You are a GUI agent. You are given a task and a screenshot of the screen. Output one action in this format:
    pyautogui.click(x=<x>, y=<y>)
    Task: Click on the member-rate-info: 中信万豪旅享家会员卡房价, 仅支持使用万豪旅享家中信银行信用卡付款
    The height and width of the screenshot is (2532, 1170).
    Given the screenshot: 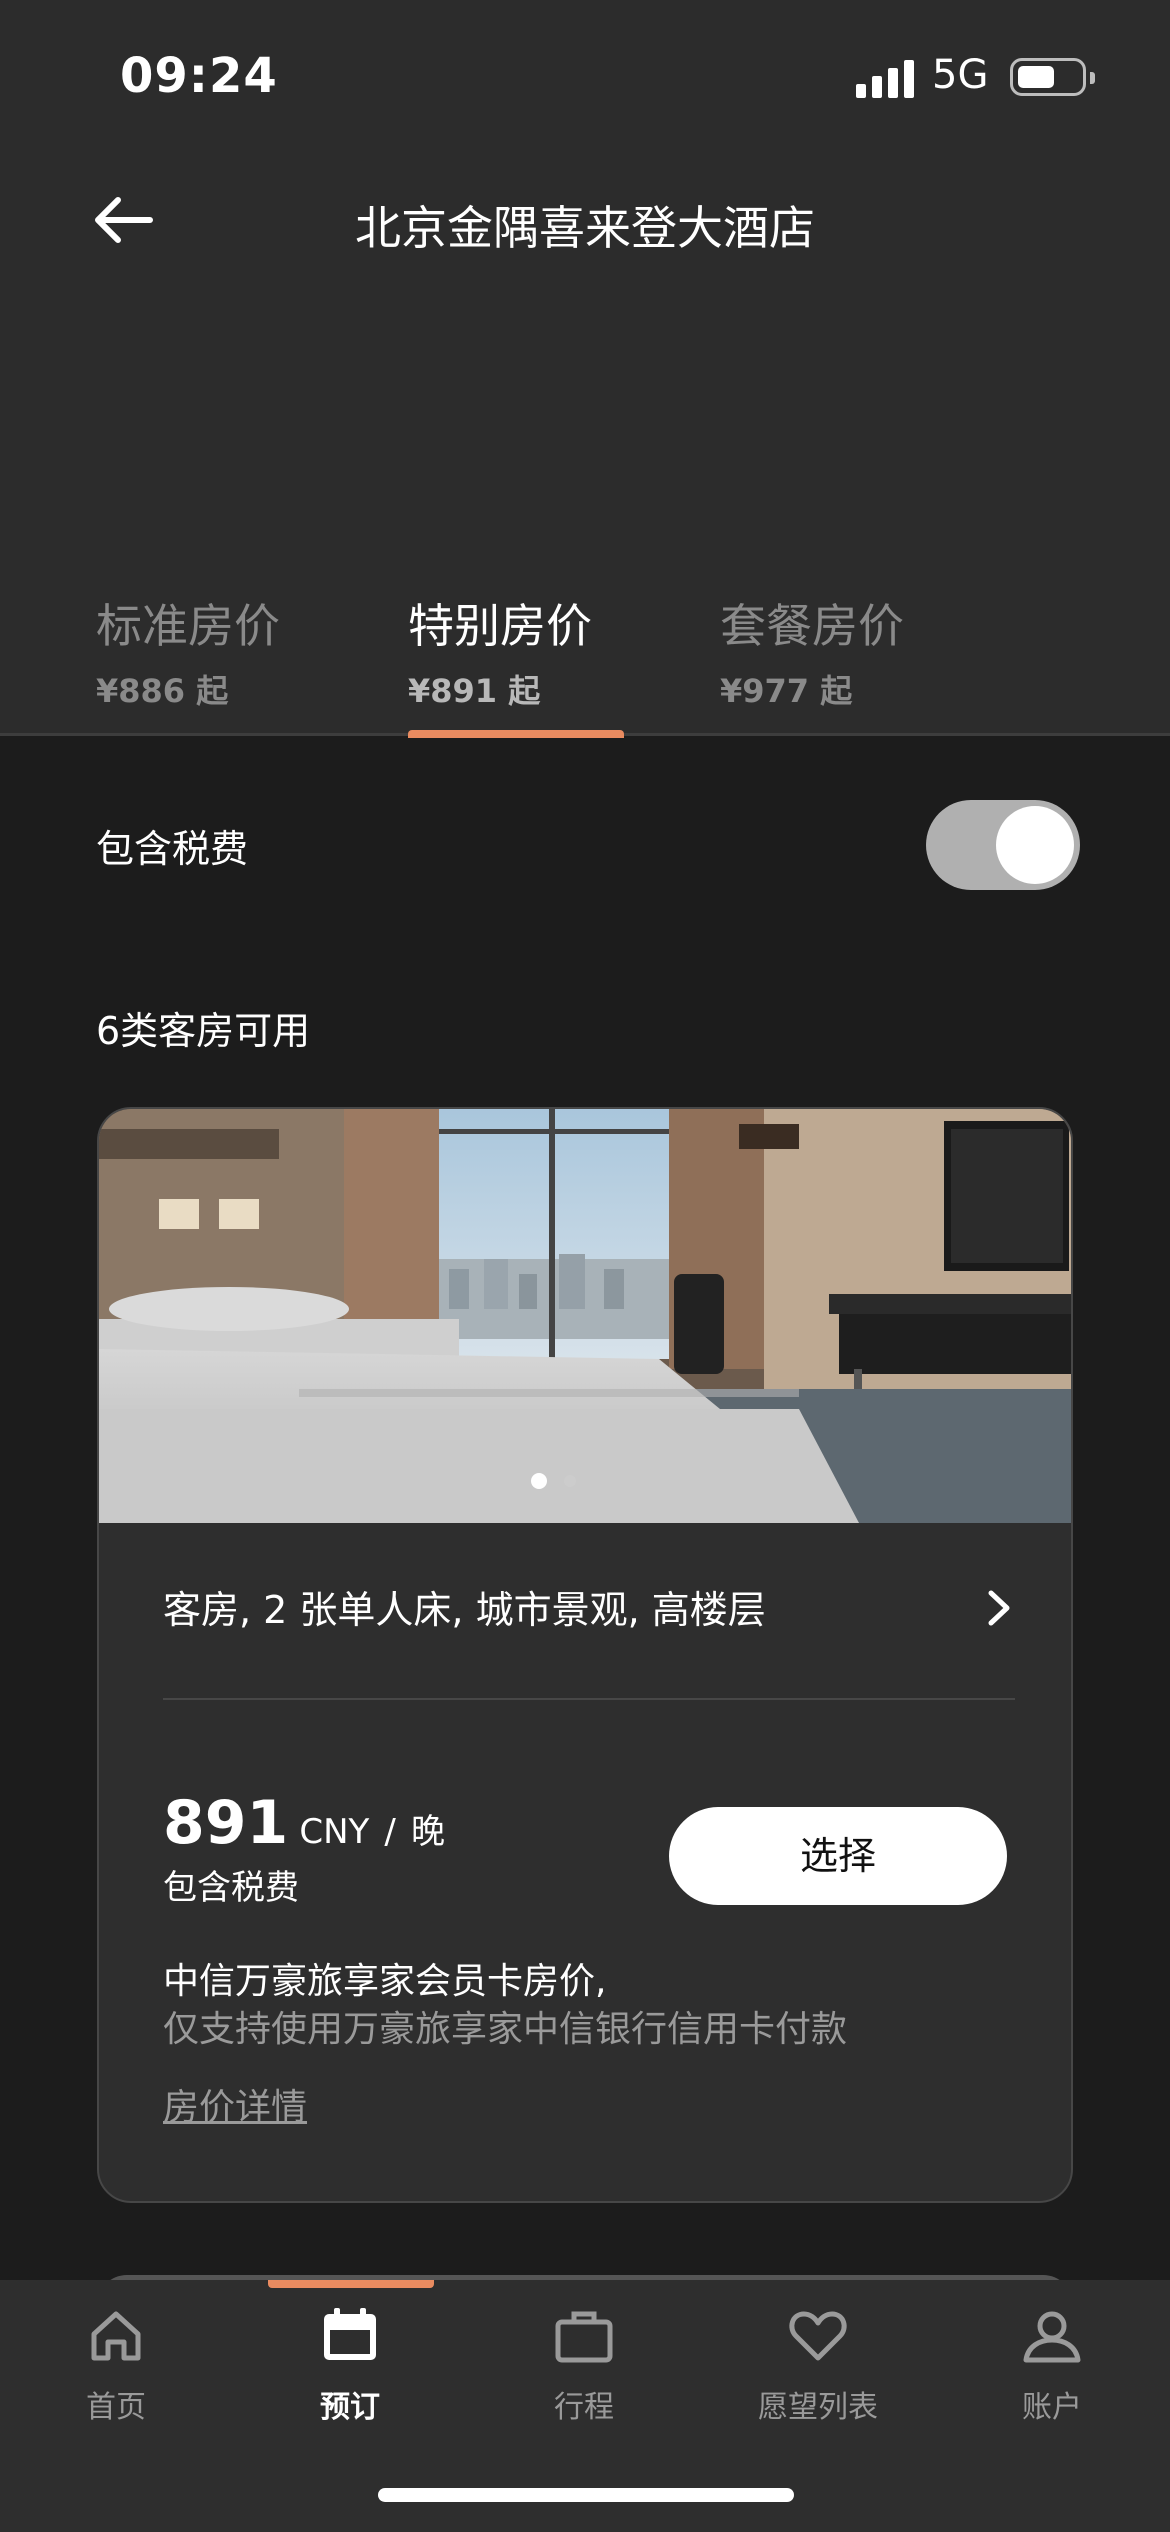 What is the action you would take?
    pyautogui.click(x=593, y=2006)
    